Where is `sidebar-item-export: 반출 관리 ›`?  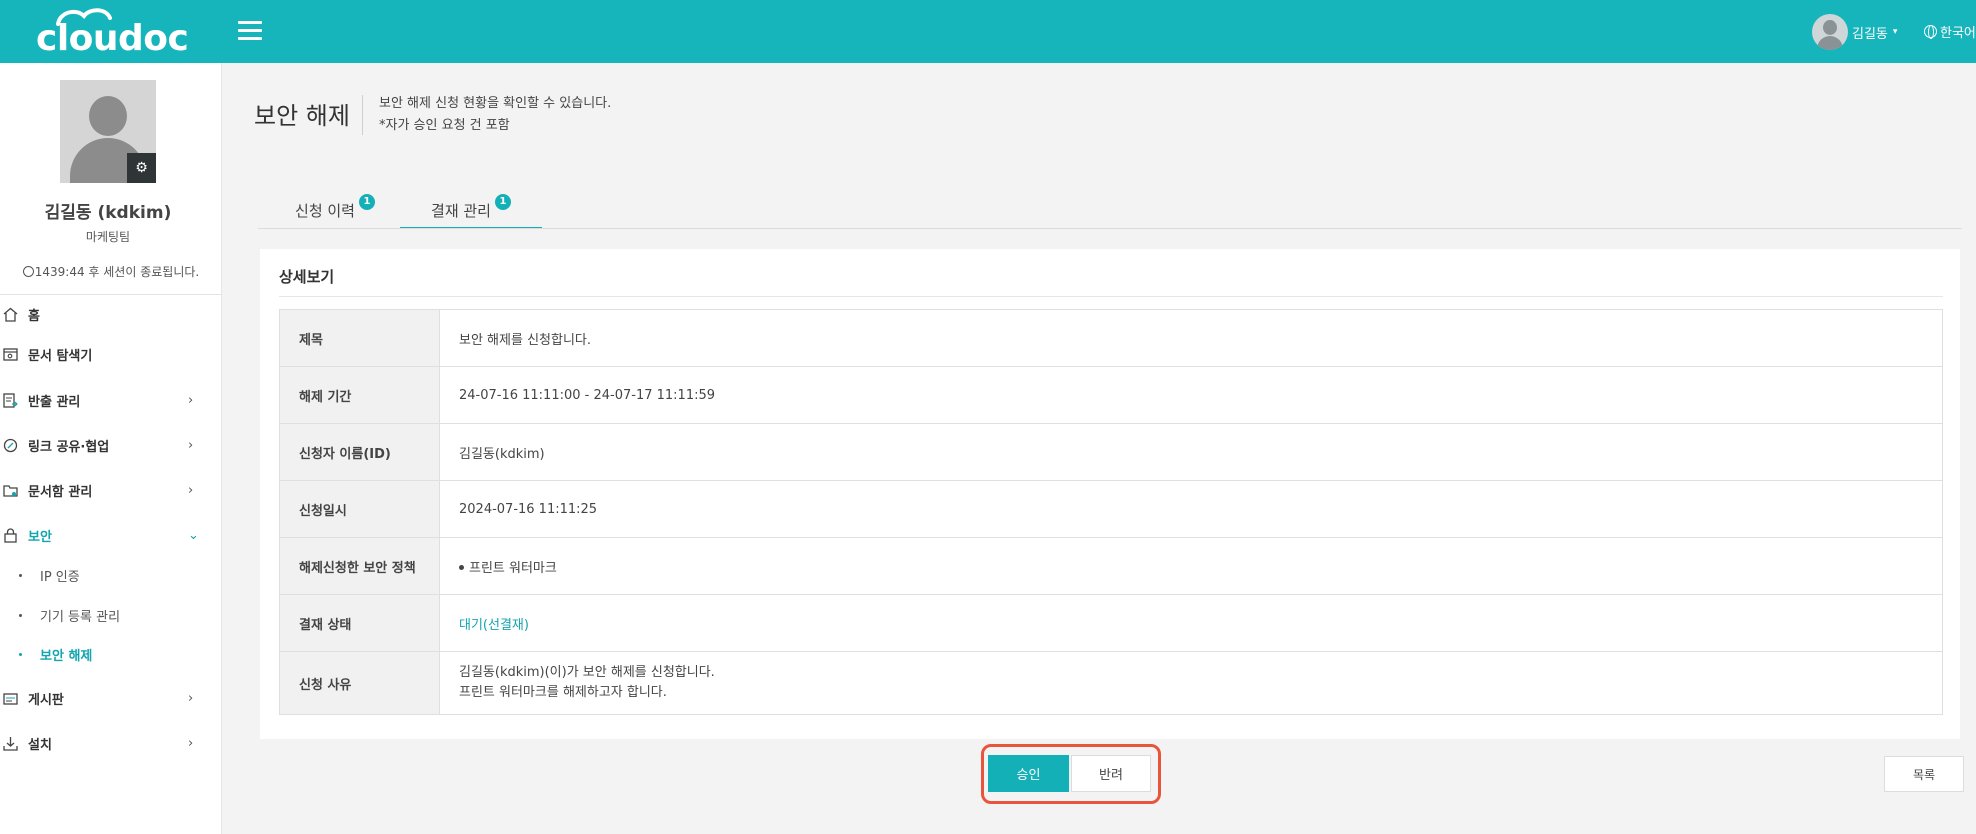 sidebar-item-export: 반출 관리 › is located at coordinates (111, 400).